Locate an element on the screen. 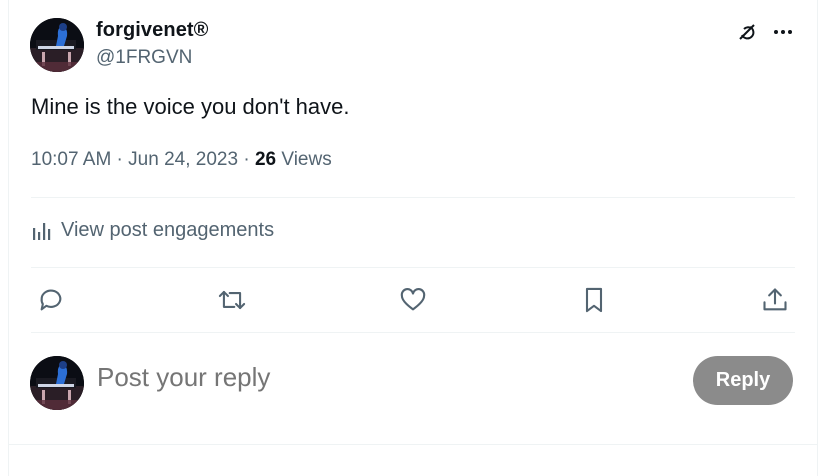  post-meta: 10:07 AM · Jun 24, 2023 · 26 Views is located at coordinates (181, 160).